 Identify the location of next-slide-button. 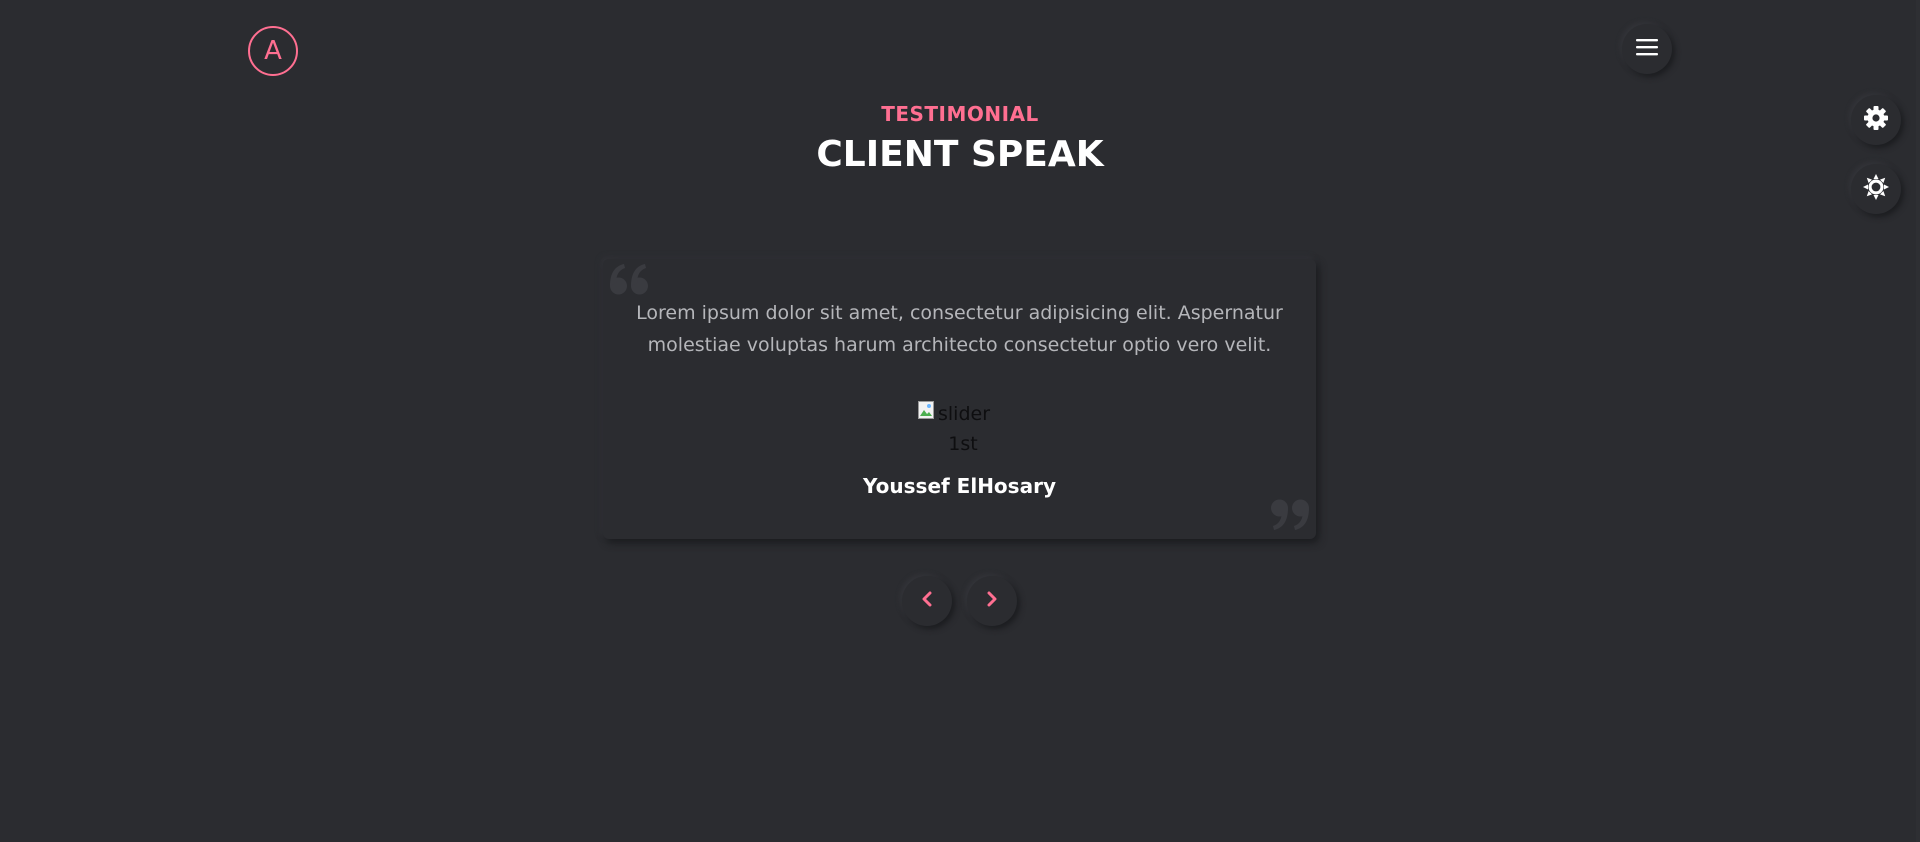
(992, 601).